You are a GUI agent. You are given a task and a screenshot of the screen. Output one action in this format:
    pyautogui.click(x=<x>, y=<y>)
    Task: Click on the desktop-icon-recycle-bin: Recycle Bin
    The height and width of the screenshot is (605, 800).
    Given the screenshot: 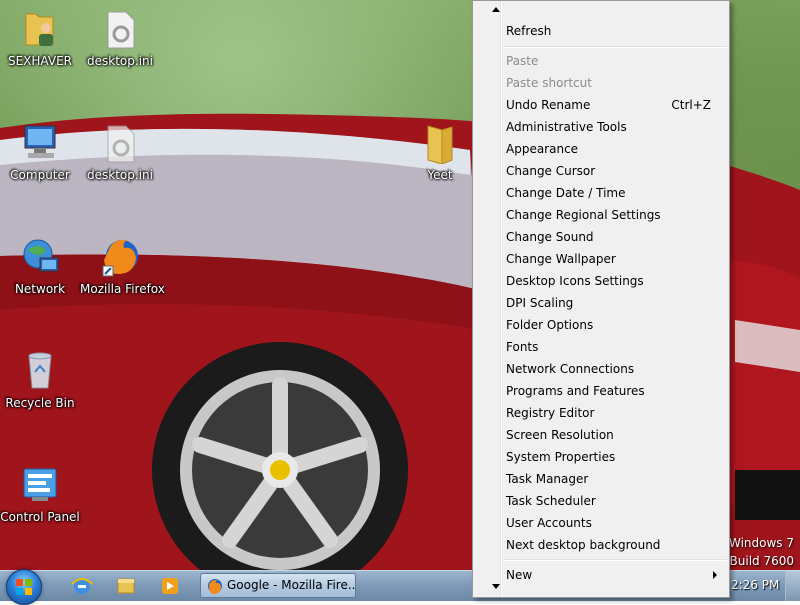 What is the action you would take?
    pyautogui.click(x=40, y=380)
    